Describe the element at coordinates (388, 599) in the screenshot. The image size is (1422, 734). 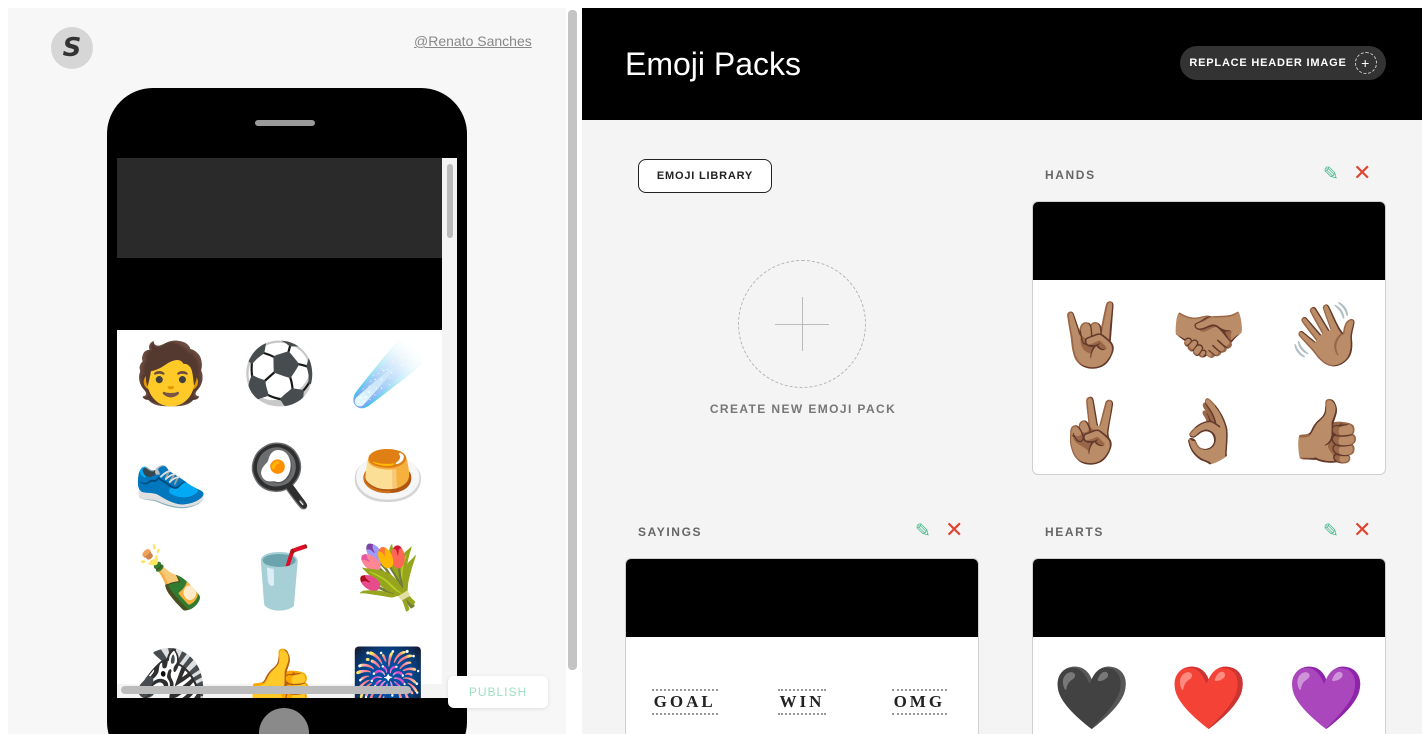
I see `sticker-item: 💐` at that location.